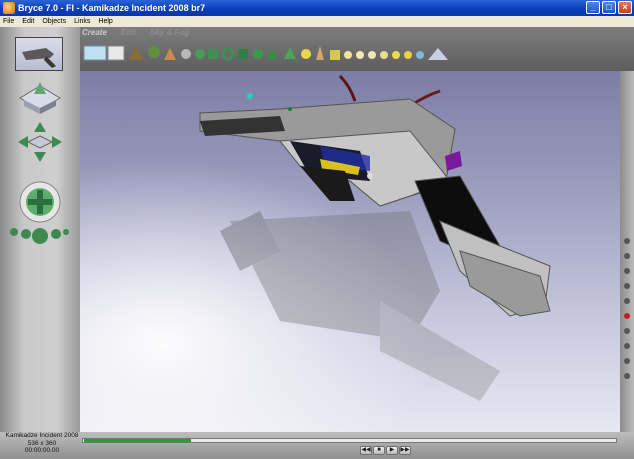 The height and width of the screenshot is (459, 634). I want to click on menu-objects: Objects, so click(54, 21).